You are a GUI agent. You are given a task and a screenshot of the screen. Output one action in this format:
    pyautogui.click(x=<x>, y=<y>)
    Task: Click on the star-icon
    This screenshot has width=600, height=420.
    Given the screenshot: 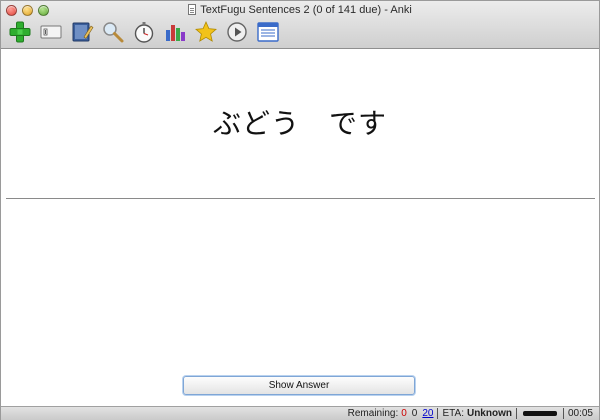 What is the action you would take?
    pyautogui.click(x=206, y=31)
    